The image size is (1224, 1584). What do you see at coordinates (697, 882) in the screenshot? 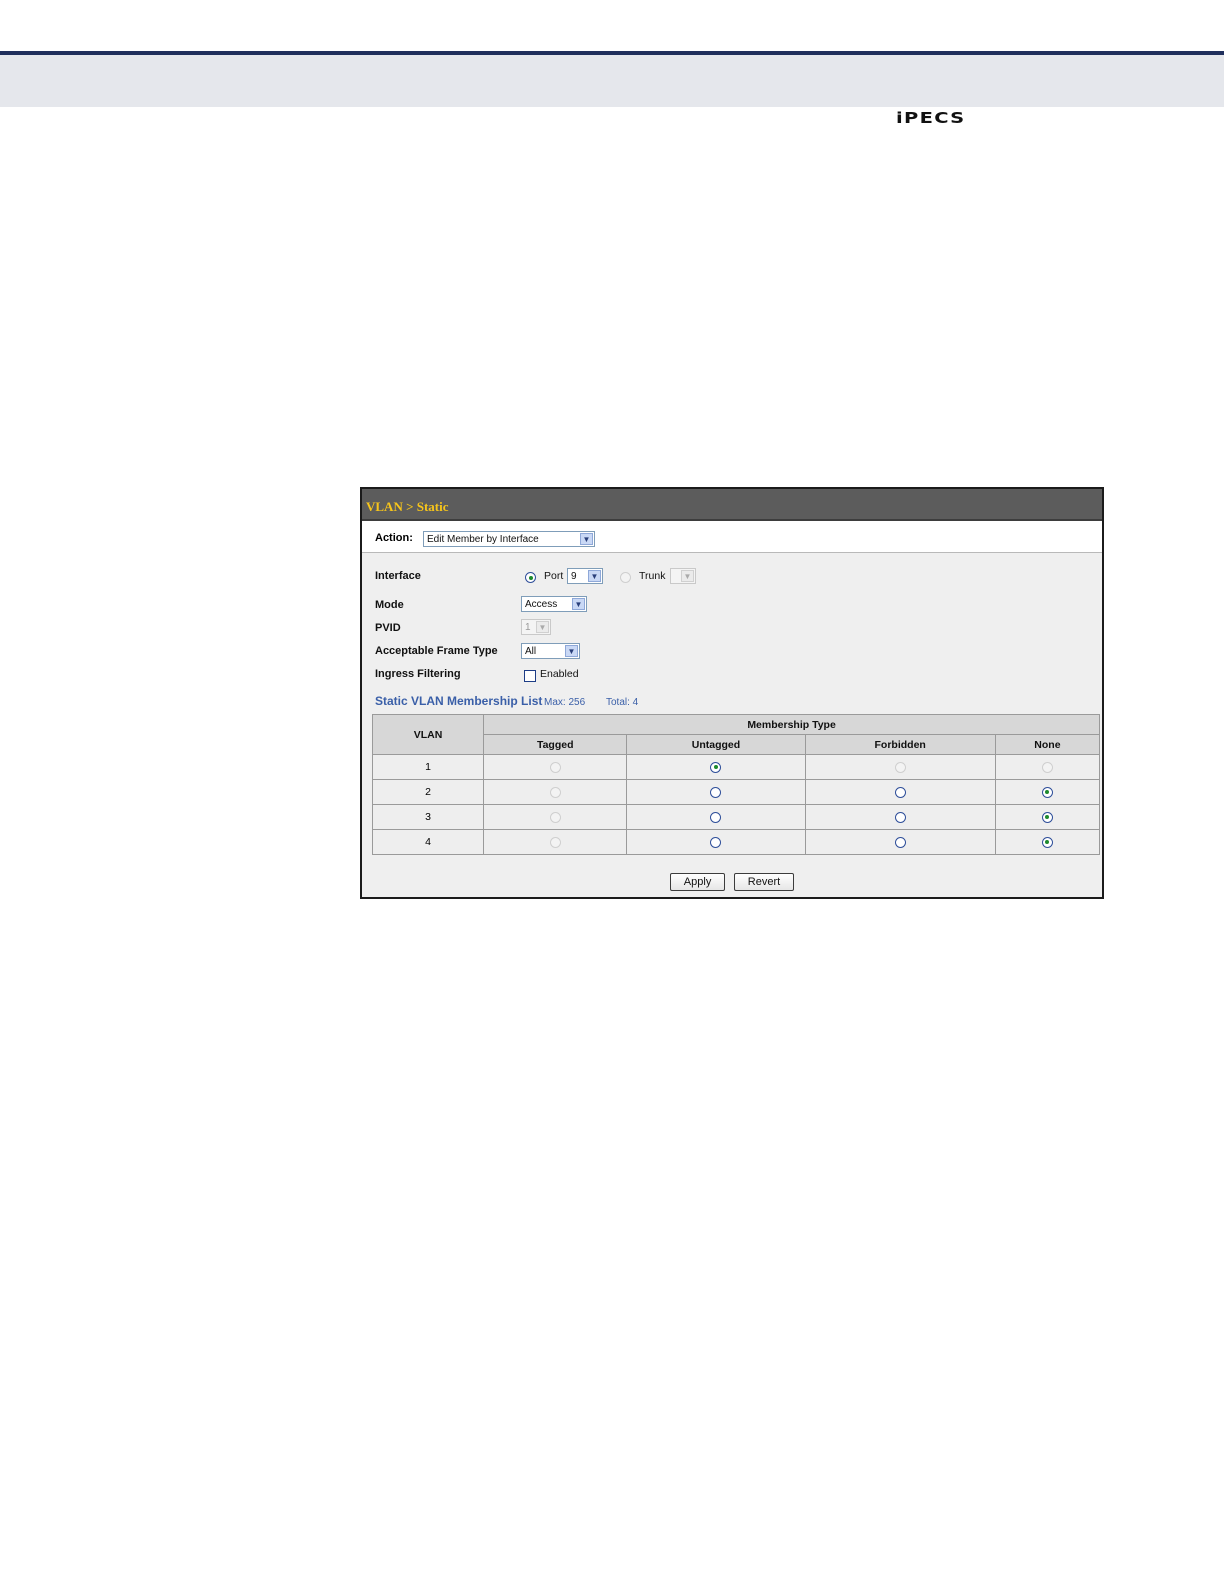
I see `apply-button: Apply` at bounding box center [697, 882].